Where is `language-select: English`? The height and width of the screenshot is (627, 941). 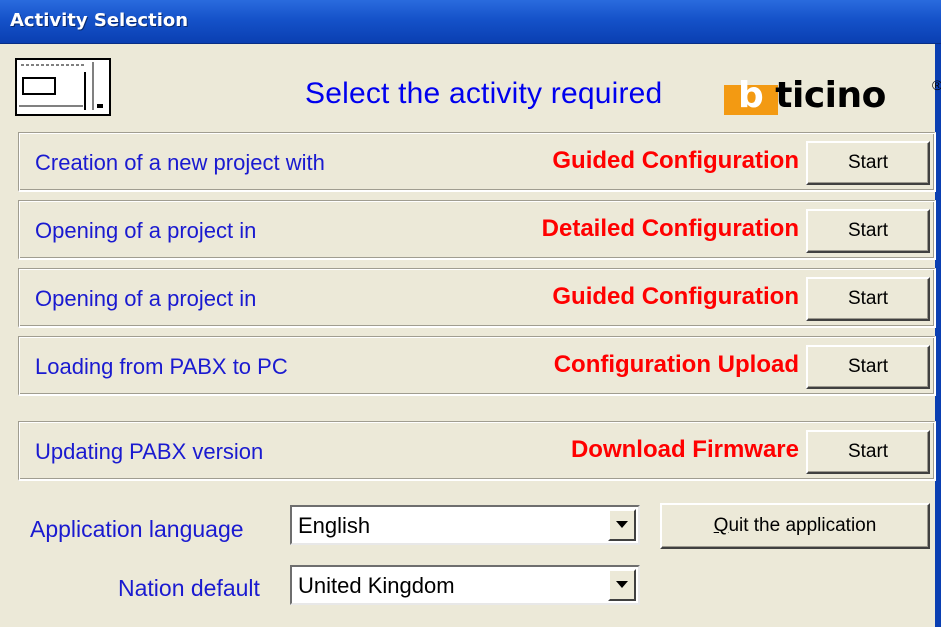 language-select: English is located at coordinates (465, 525).